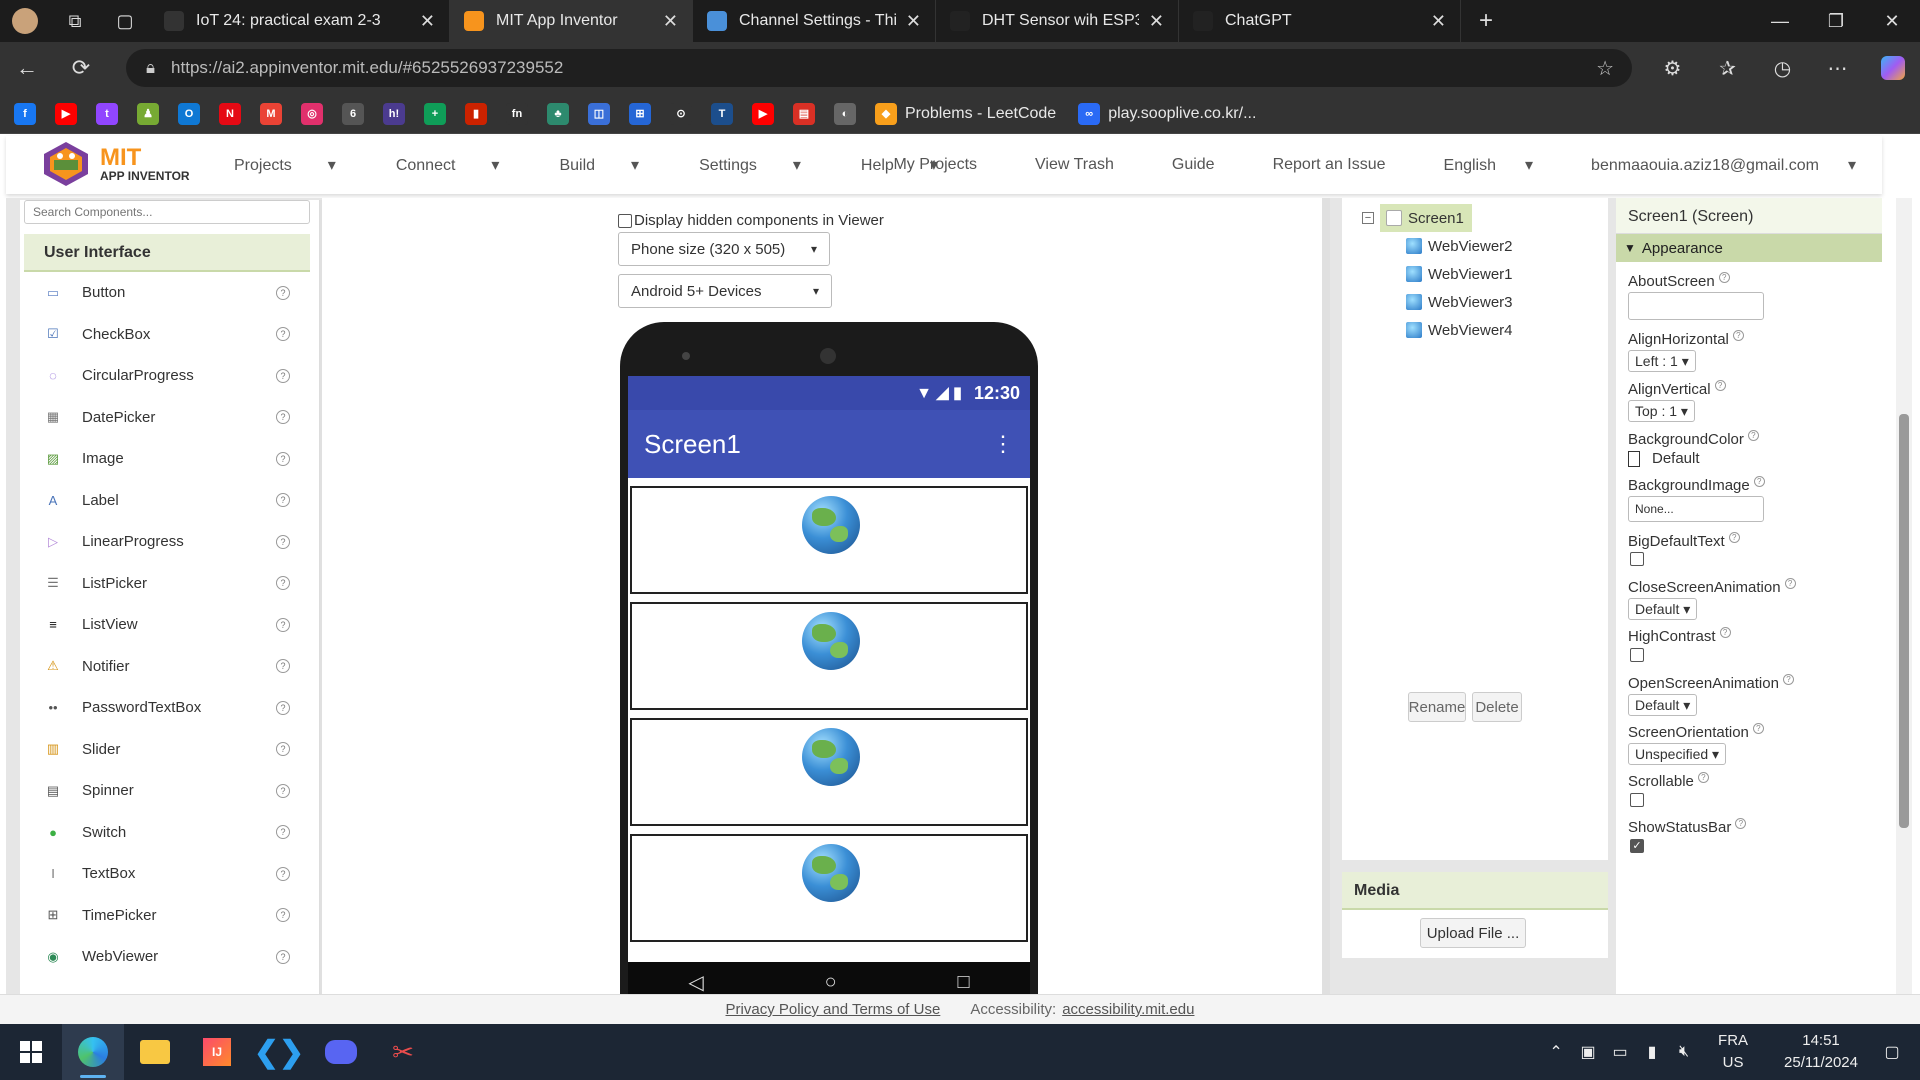 The image size is (1920, 1080). What do you see at coordinates (920, 165) in the screenshot?
I see `header-link-0: My Projects` at bounding box center [920, 165].